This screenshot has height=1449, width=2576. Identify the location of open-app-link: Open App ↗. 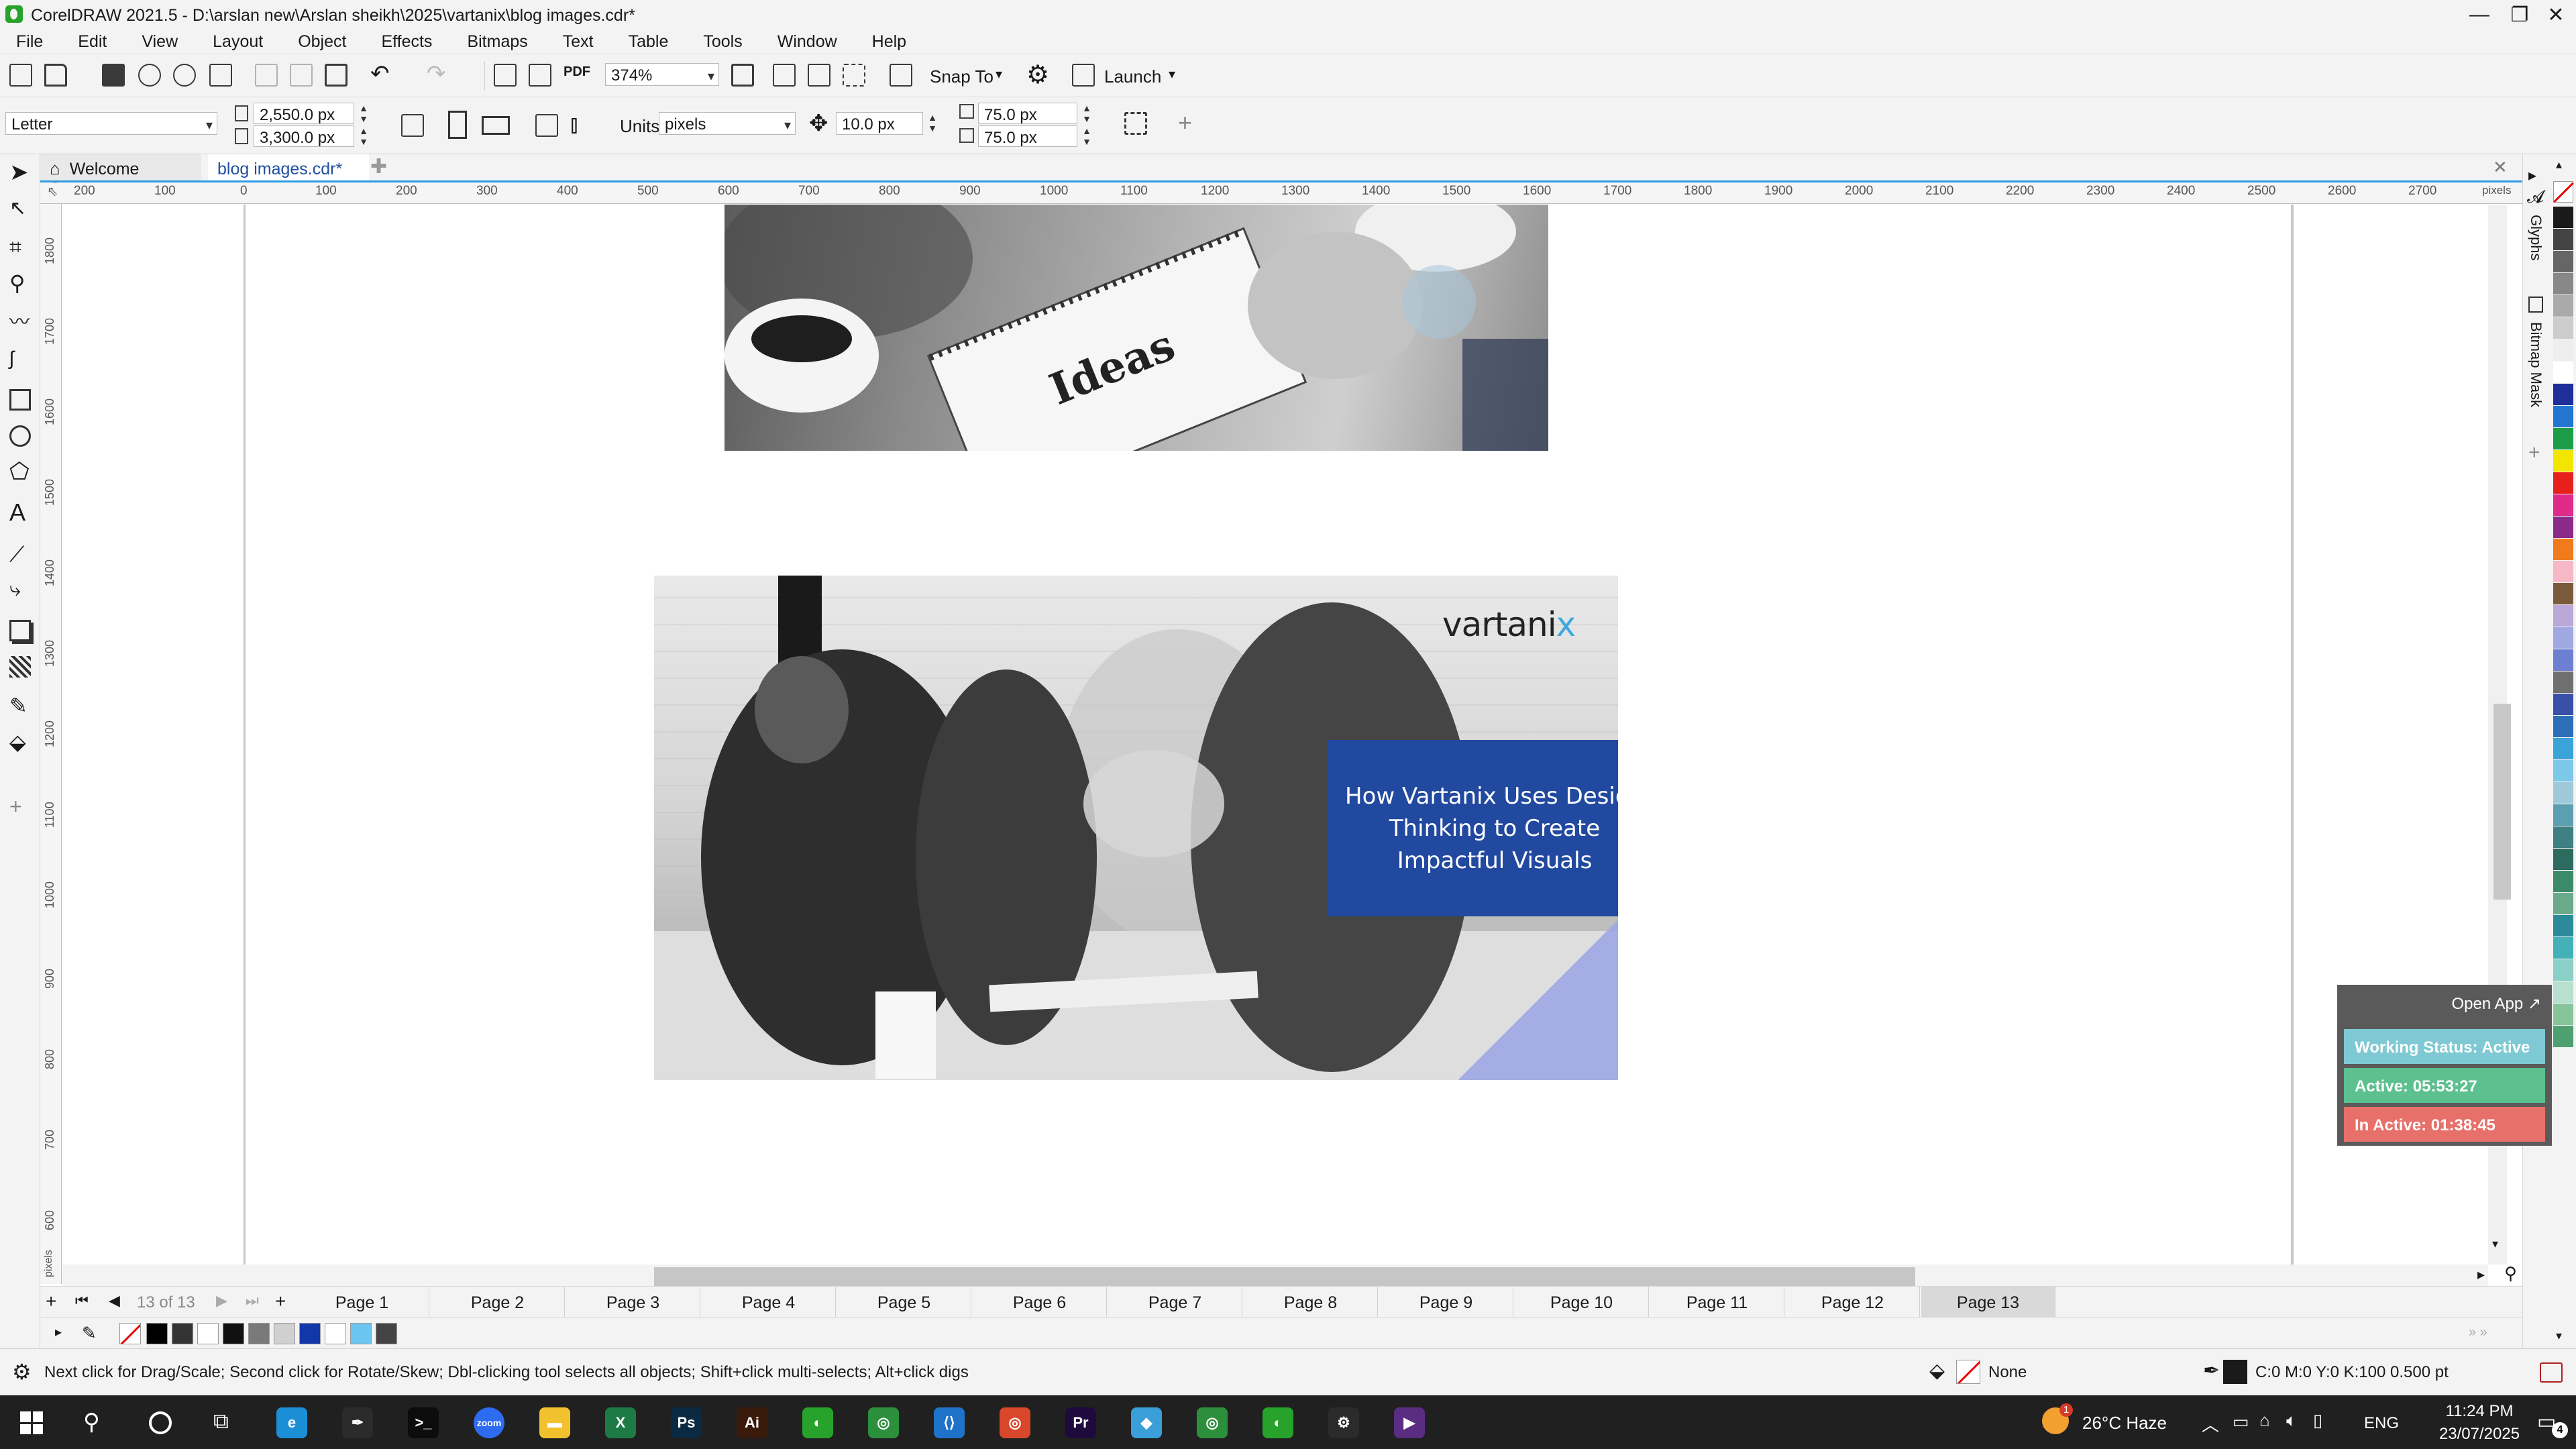
(2496, 1004).